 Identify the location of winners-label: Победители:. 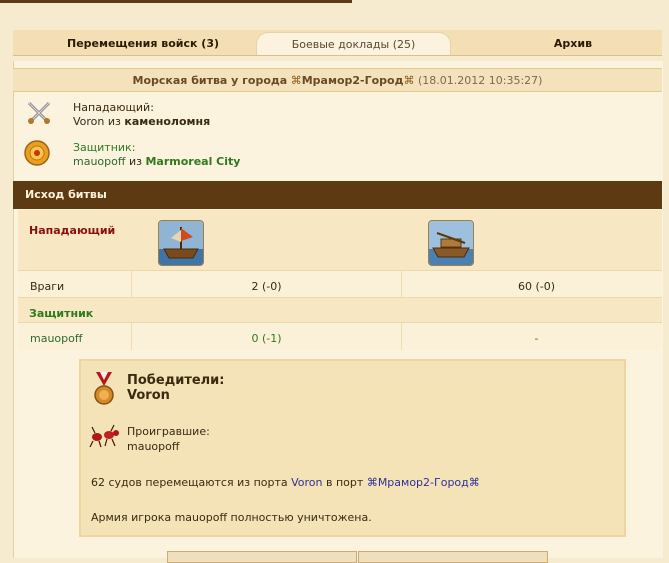
(176, 380).